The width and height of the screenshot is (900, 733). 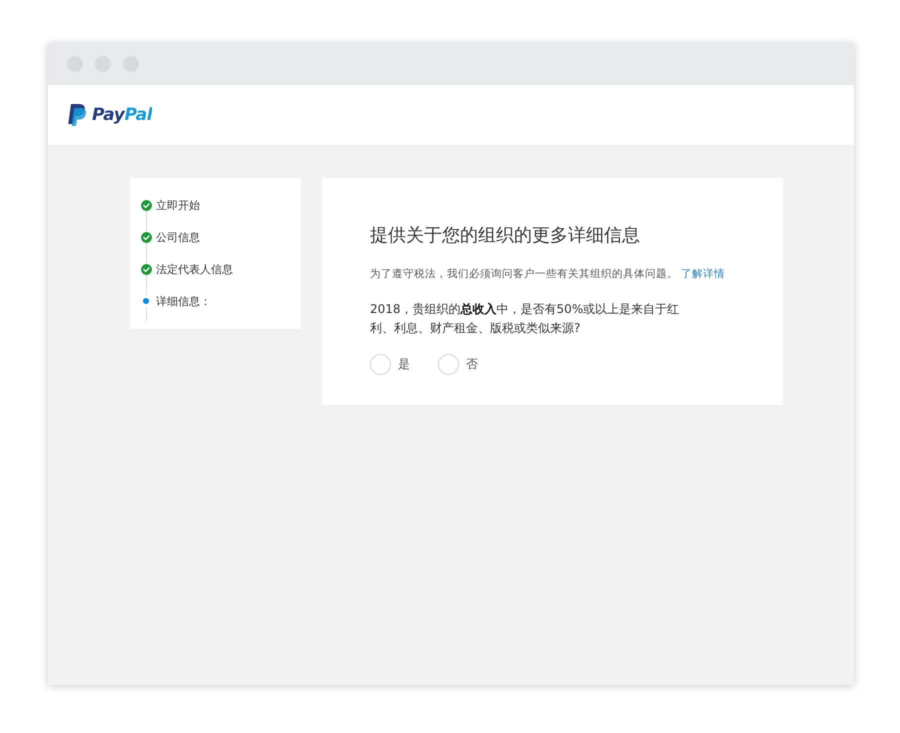 I want to click on step-label: 法定代表人信息, so click(x=194, y=269).